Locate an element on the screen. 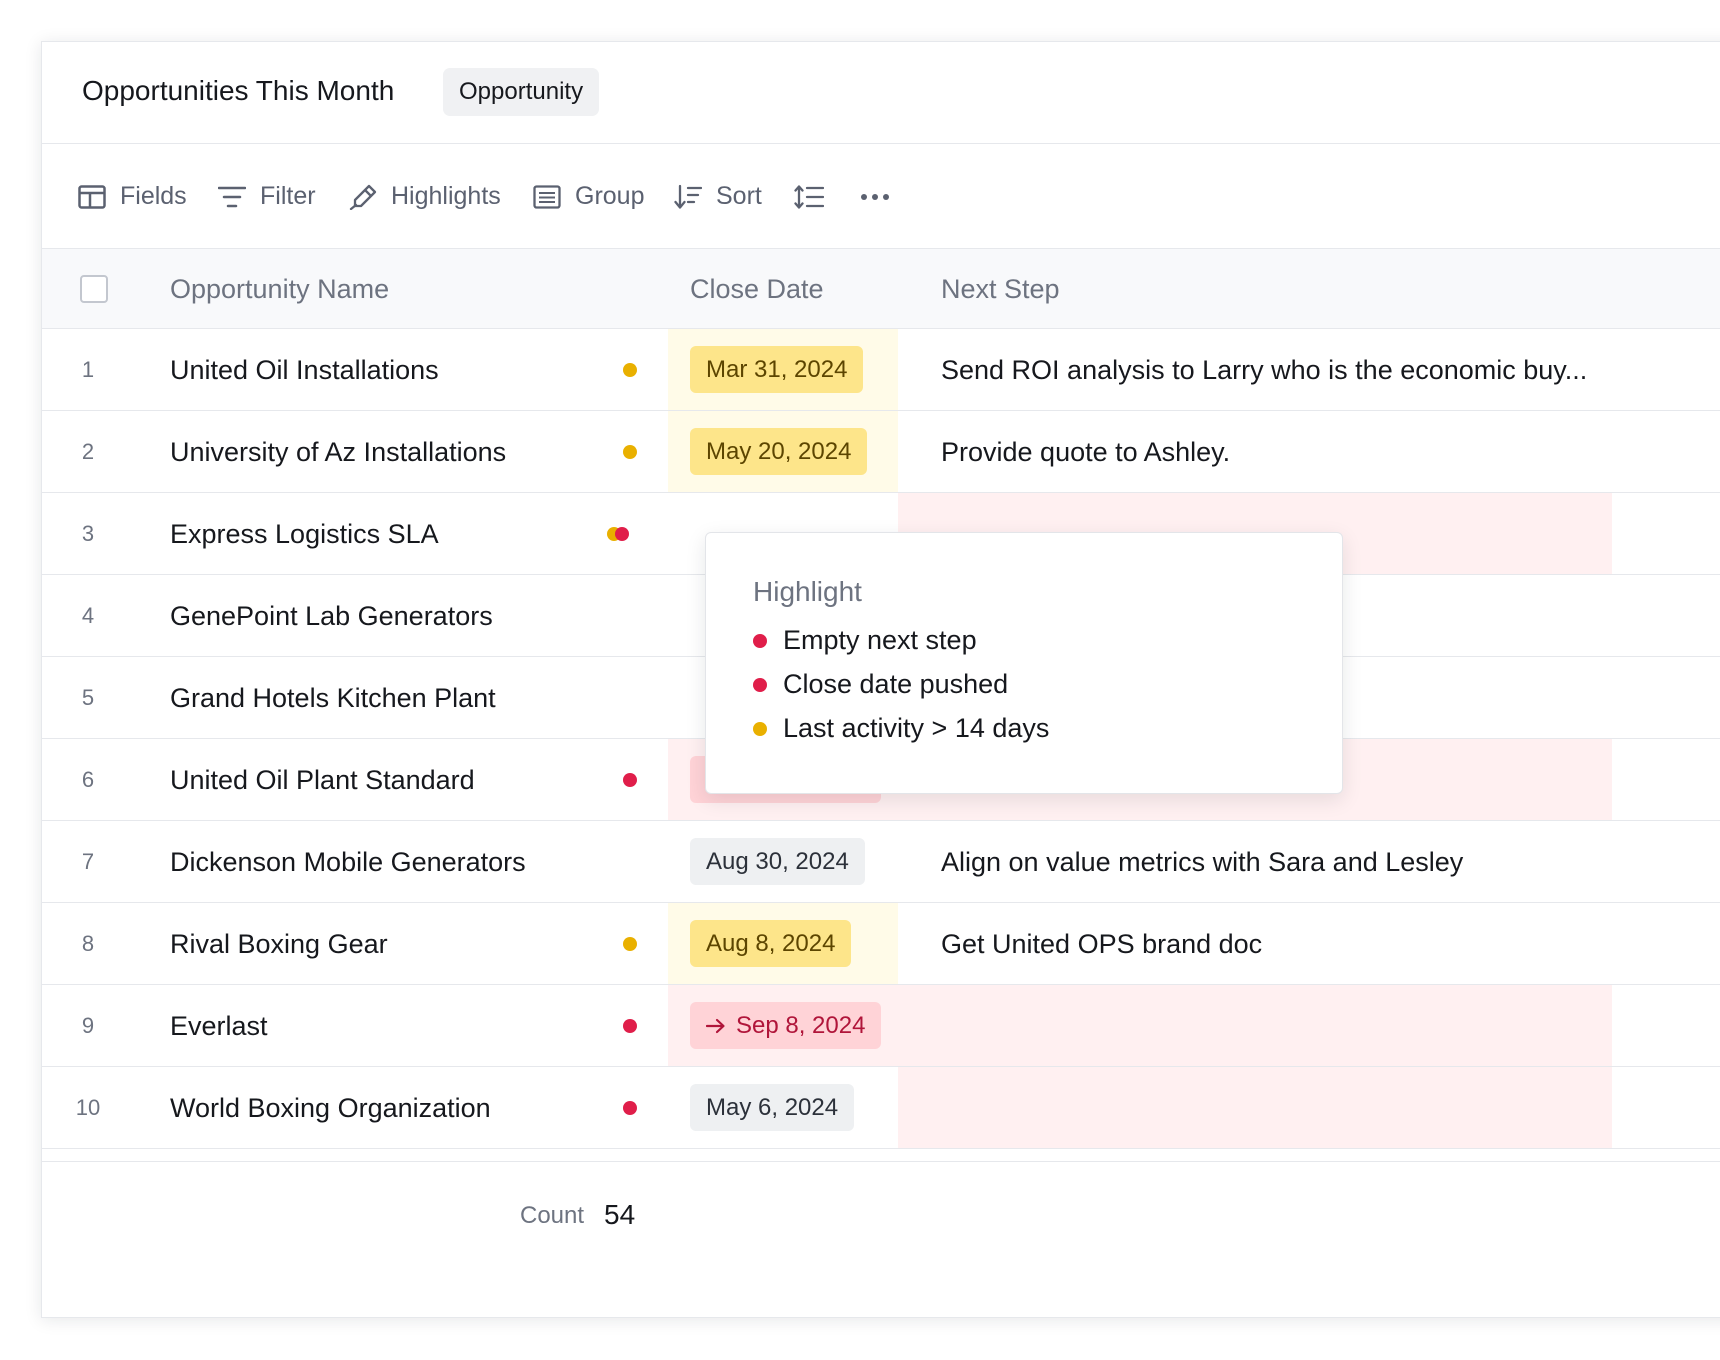 This screenshot has width=1720, height=1360. close-date-text: Aug 30, 2024 is located at coordinates (777, 861).